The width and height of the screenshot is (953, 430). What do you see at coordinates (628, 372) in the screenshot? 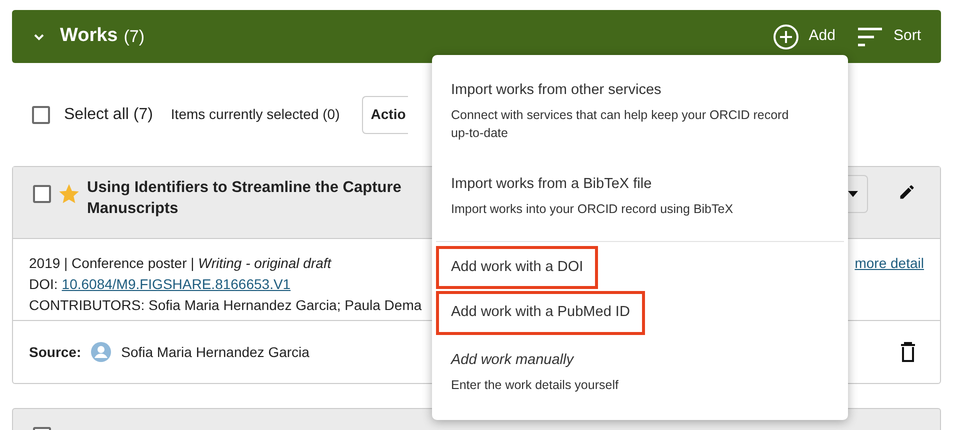
I see `menu-item: Add work manually Enter the work details yourself` at bounding box center [628, 372].